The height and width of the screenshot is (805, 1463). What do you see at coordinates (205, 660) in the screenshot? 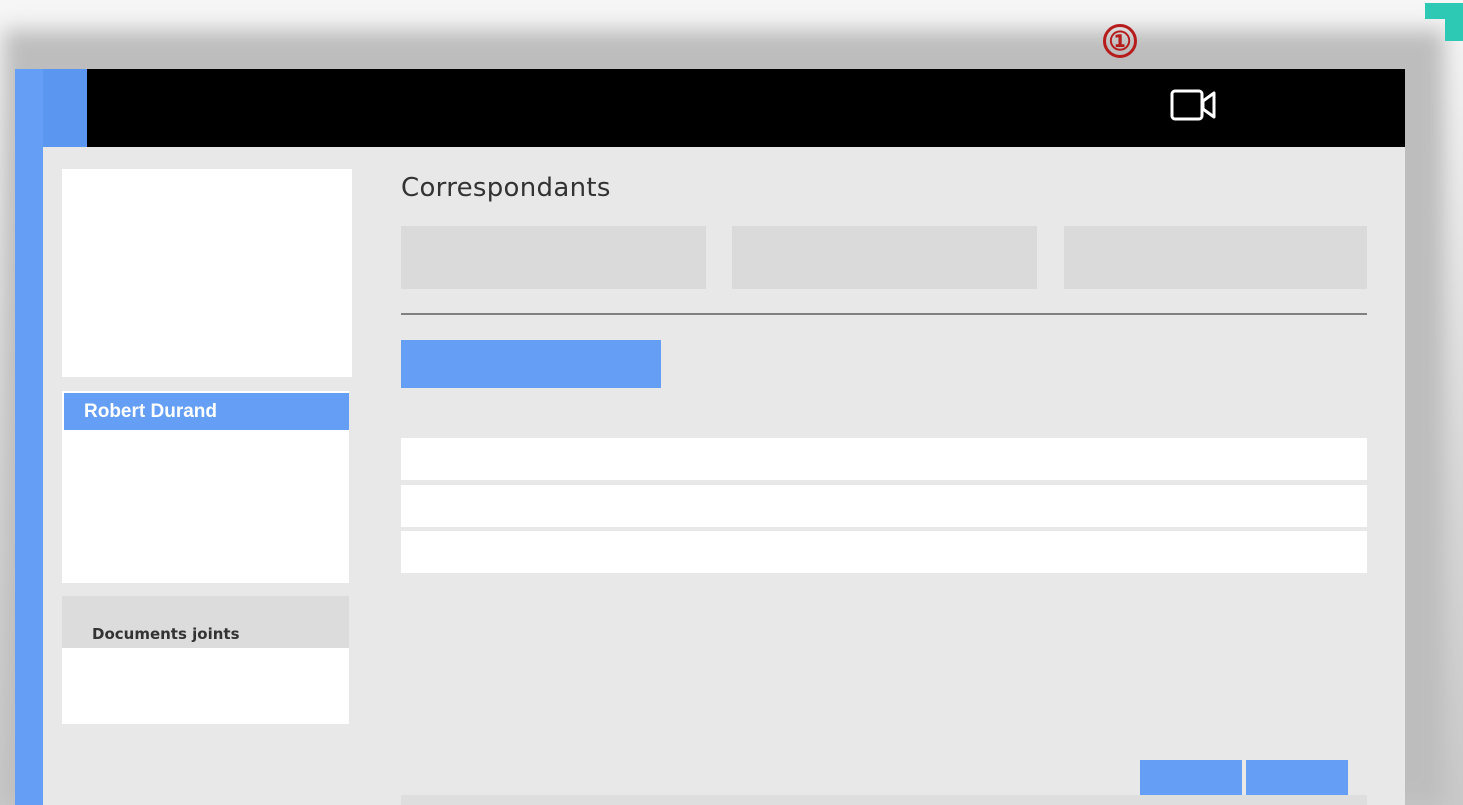
I see `documents-card: Documents joints` at bounding box center [205, 660].